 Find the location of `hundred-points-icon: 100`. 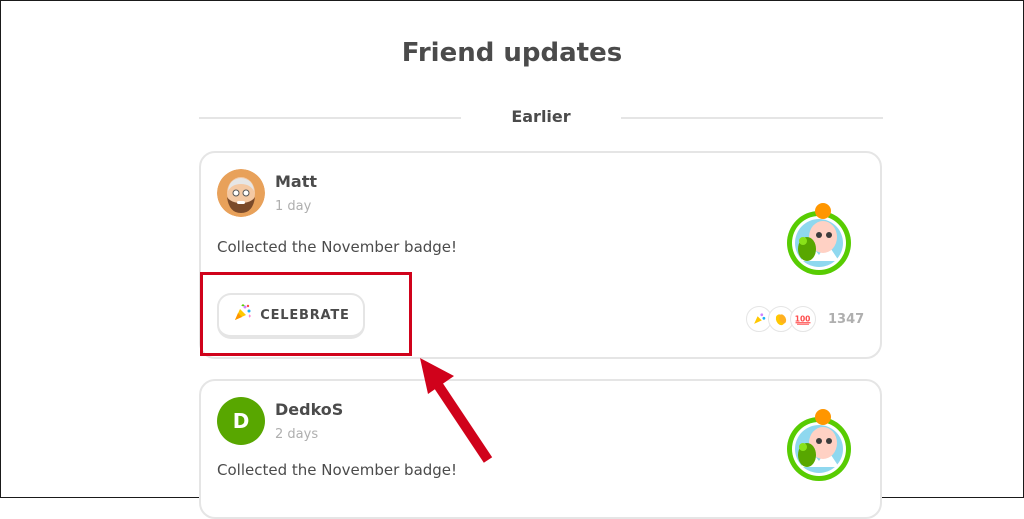

hundred-points-icon: 100 is located at coordinates (803, 319).